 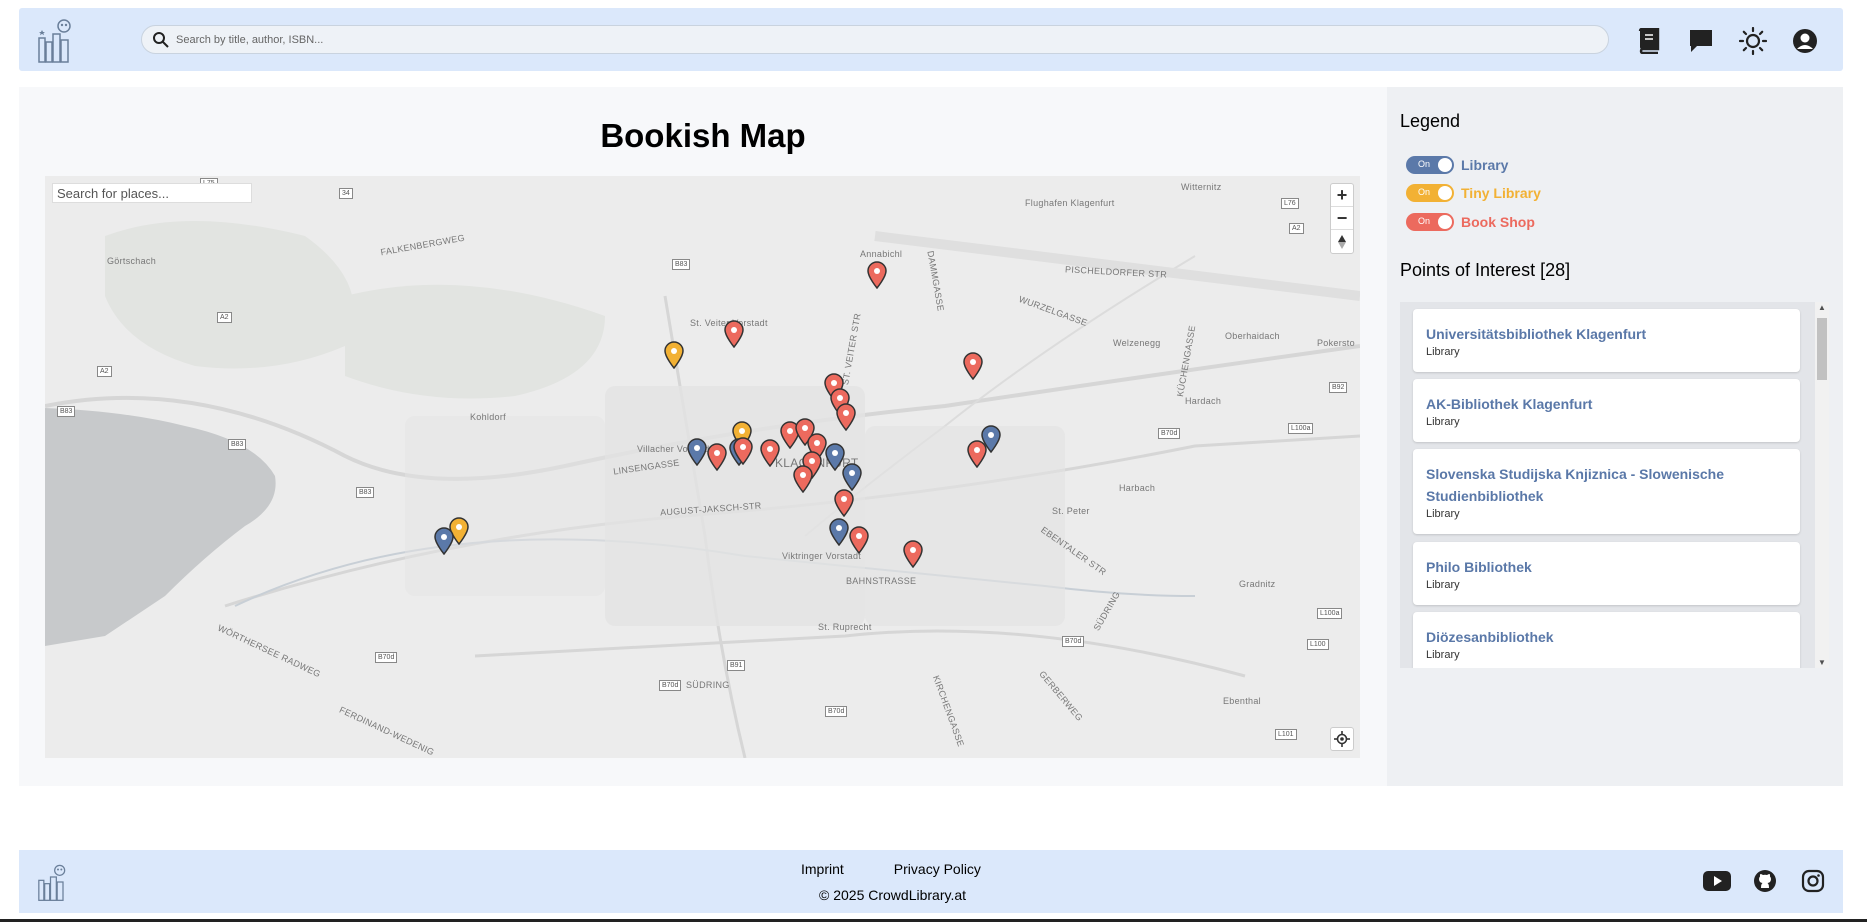 I want to click on theme-toggle-icon, so click(x=1753, y=41).